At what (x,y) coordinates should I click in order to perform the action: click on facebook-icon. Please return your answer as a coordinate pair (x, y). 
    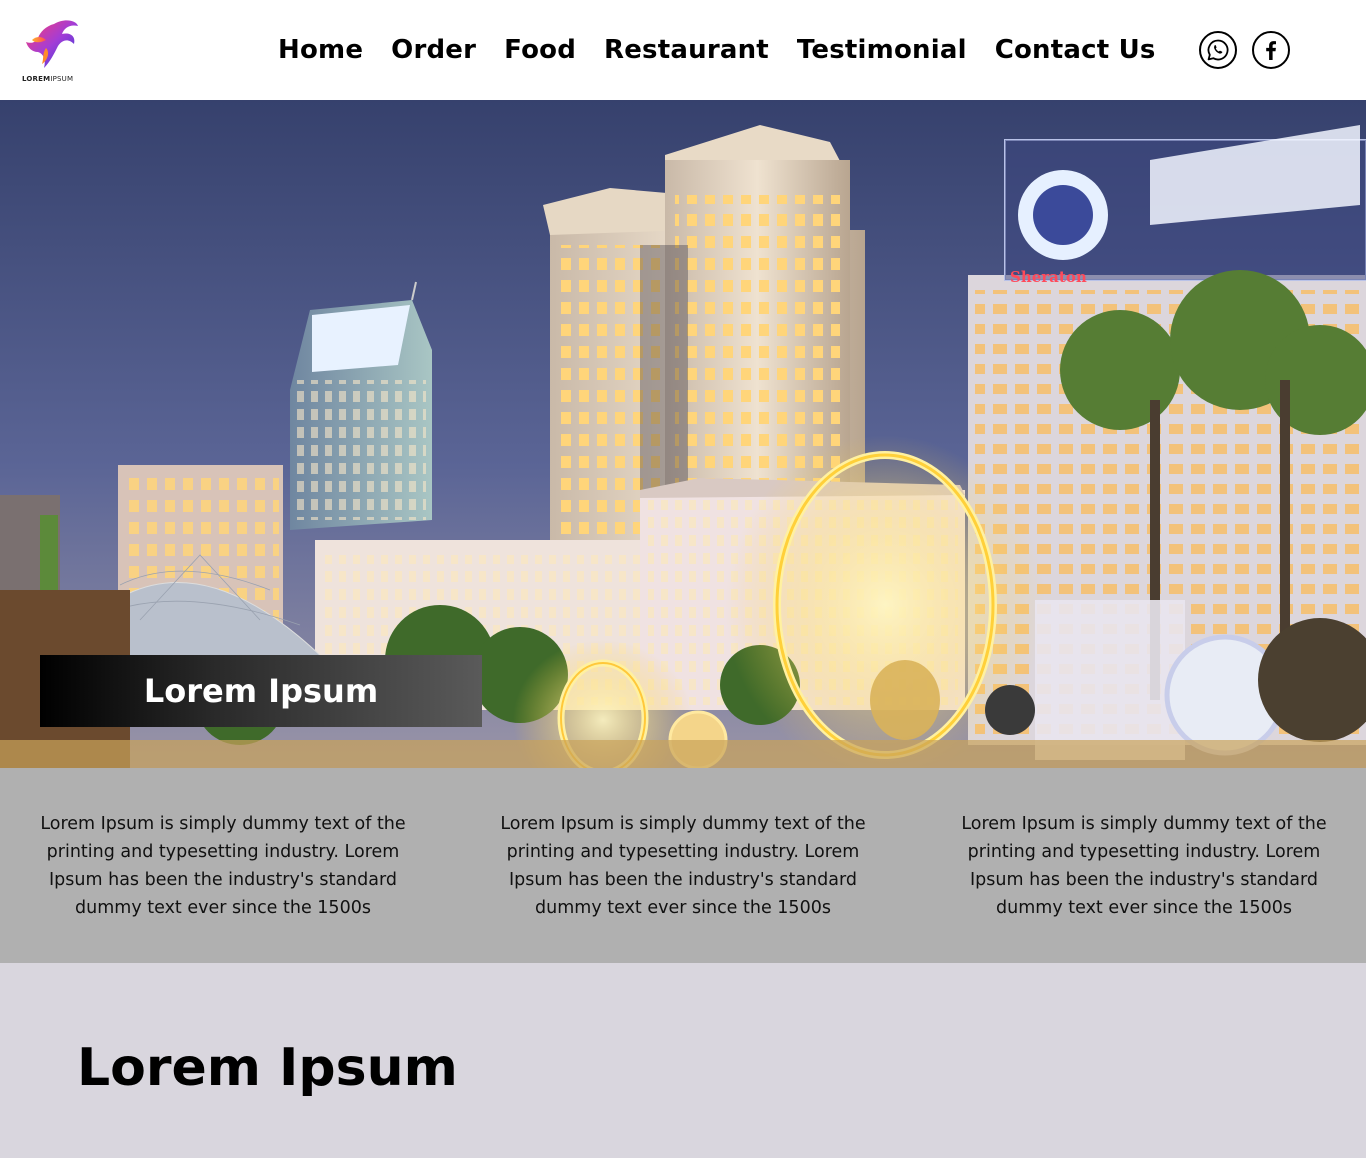
    Looking at the image, I should click on (1271, 50).